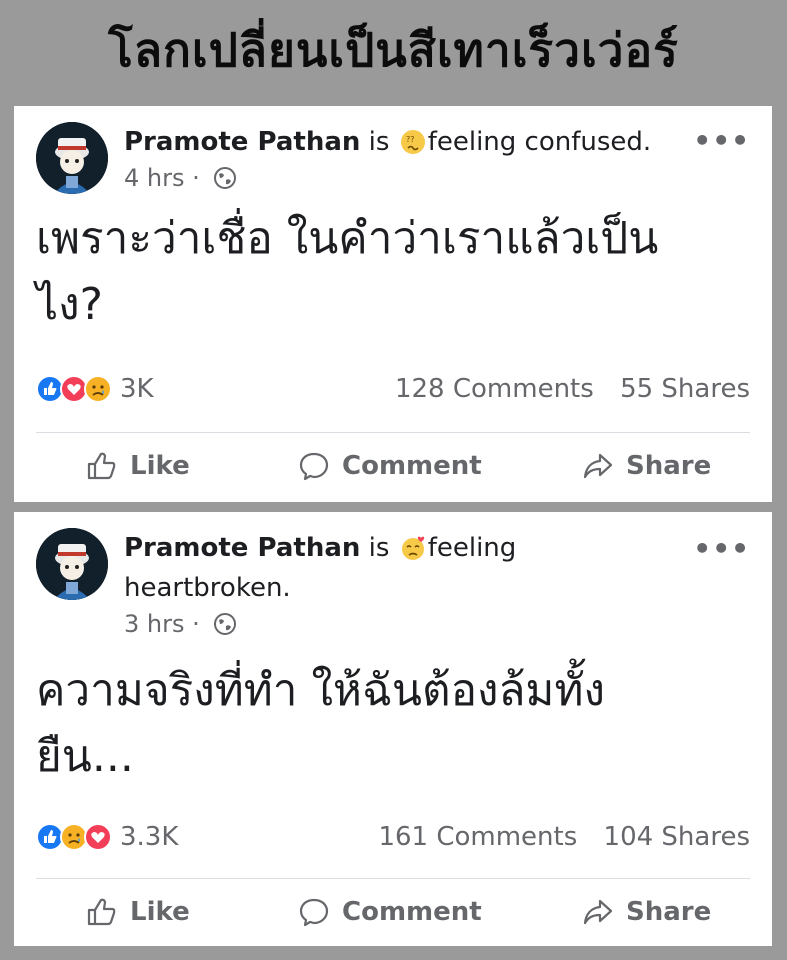 This screenshot has height=960, width=787. What do you see at coordinates (98, 837) in the screenshot?
I see `love-reaction-icon` at bounding box center [98, 837].